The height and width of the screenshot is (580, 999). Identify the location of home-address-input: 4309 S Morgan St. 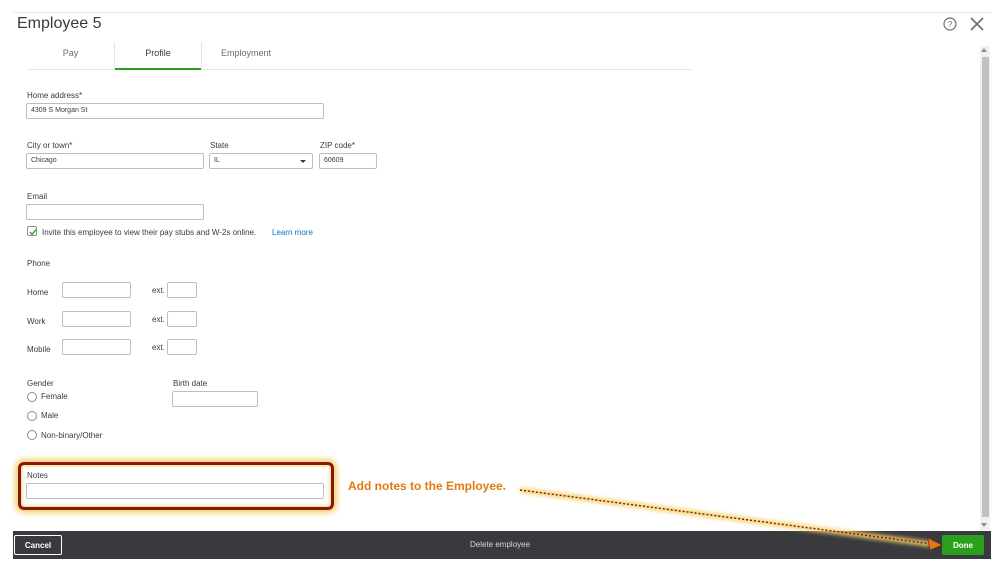
(175, 111).